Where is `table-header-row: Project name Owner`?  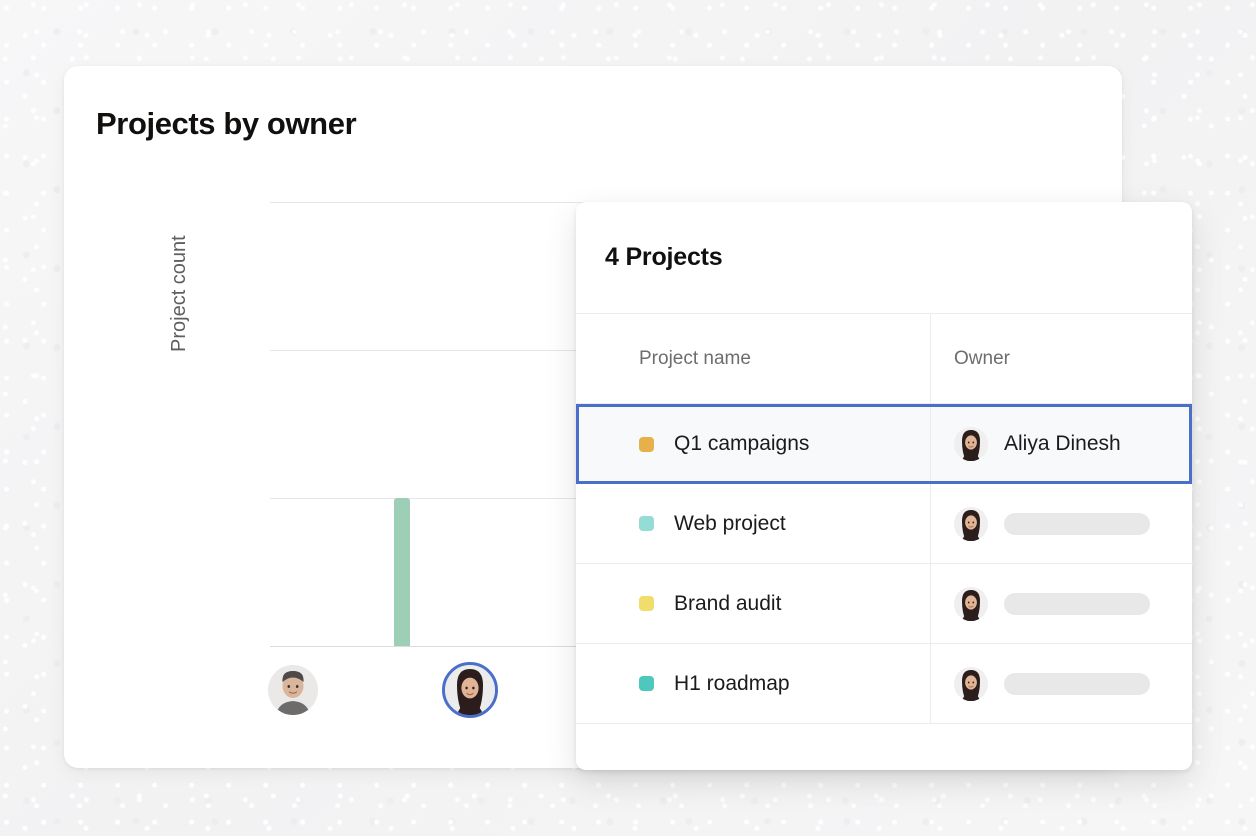 table-header-row: Project name Owner is located at coordinates (884, 359).